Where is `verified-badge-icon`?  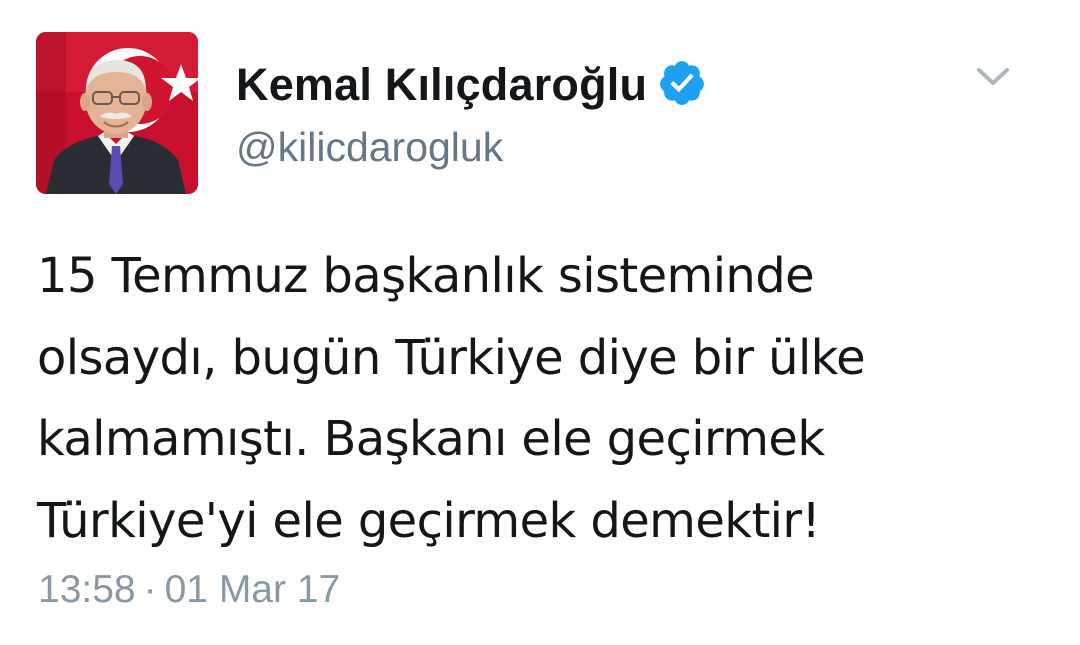
verified-badge-icon is located at coordinates (682, 83).